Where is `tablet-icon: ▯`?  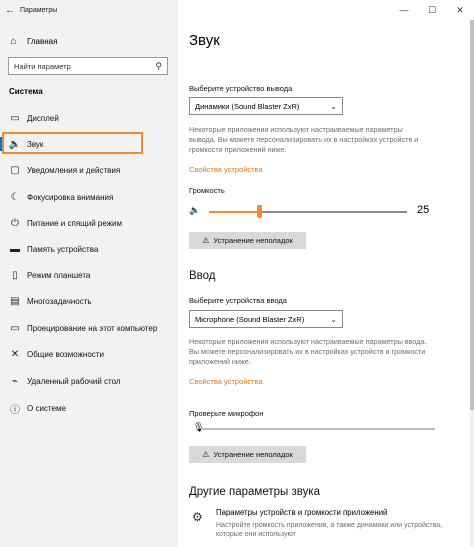
tablet-icon: ▯ is located at coordinates (15, 275).